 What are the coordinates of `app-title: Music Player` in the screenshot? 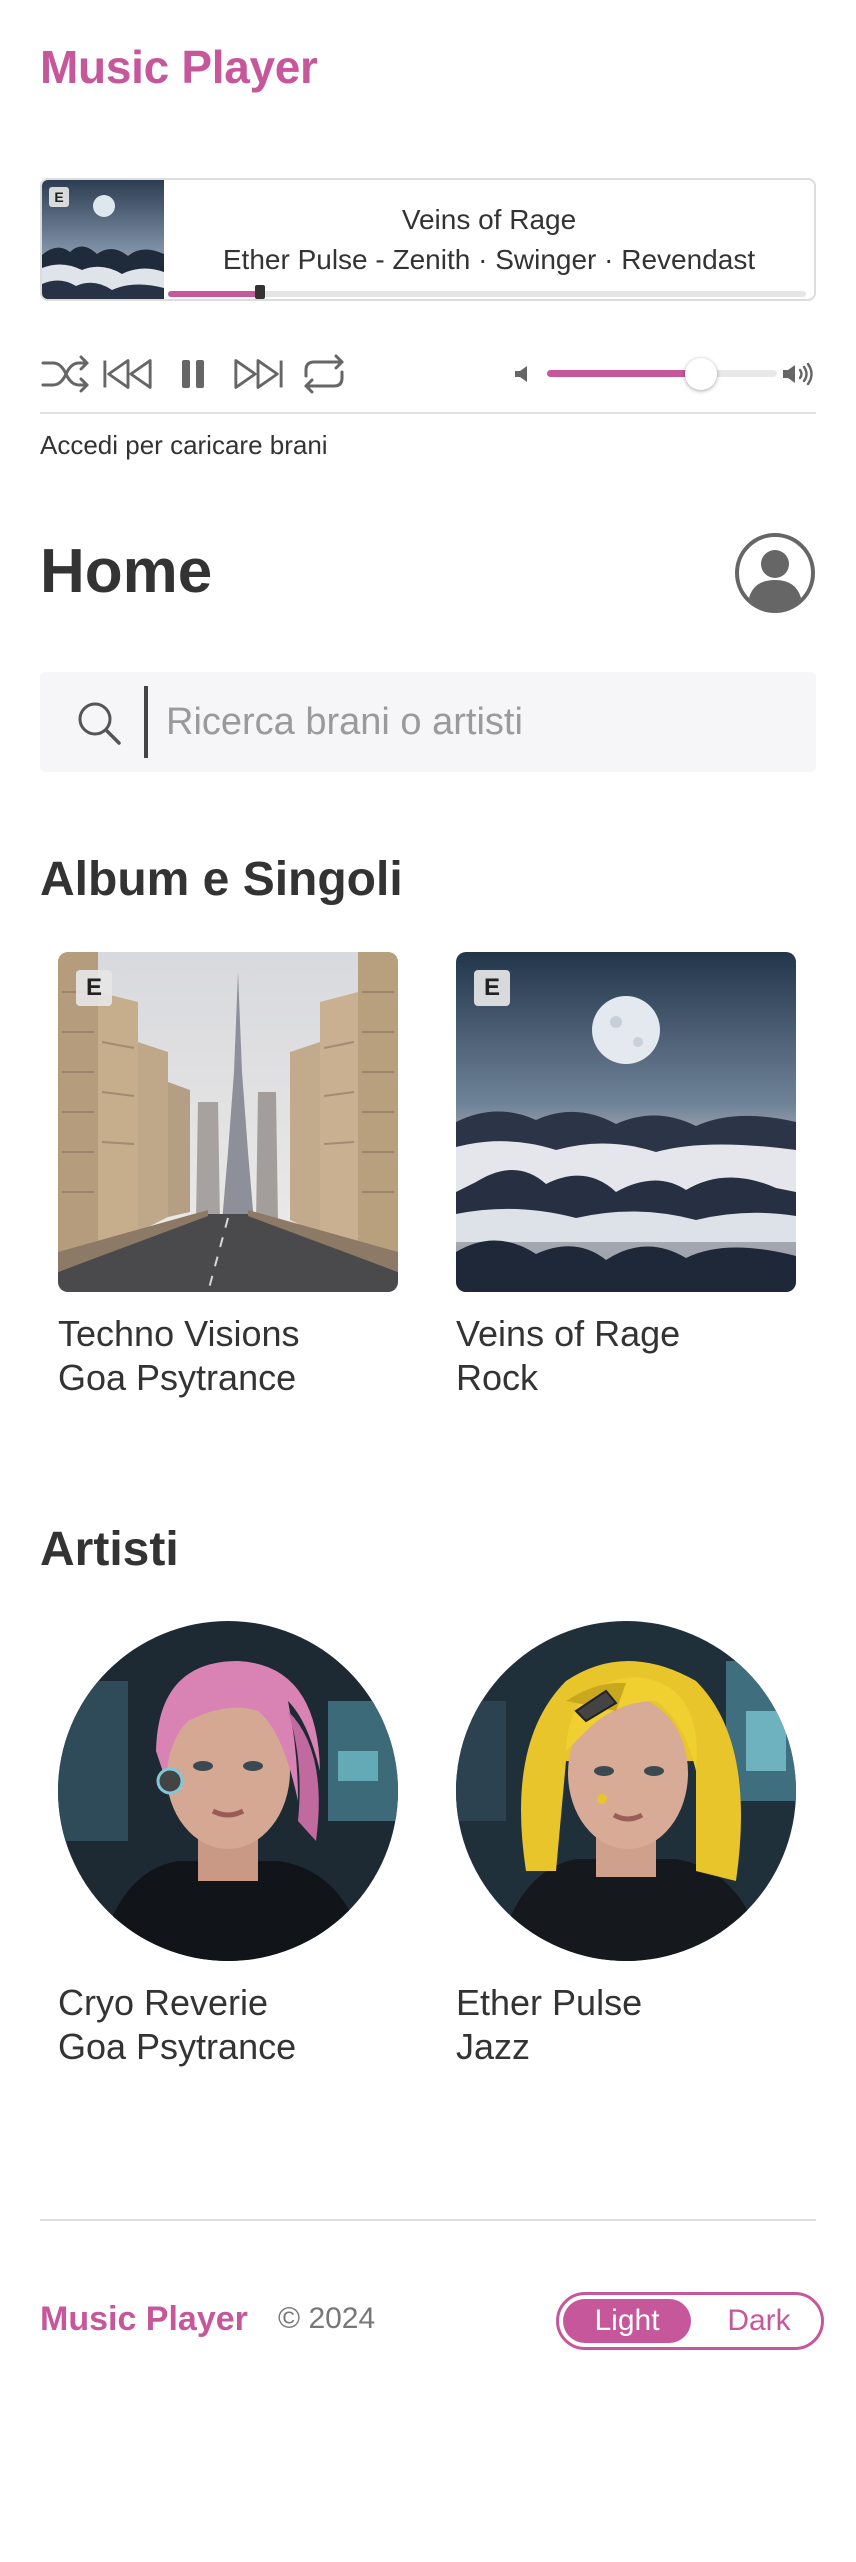 It's located at (179, 67).